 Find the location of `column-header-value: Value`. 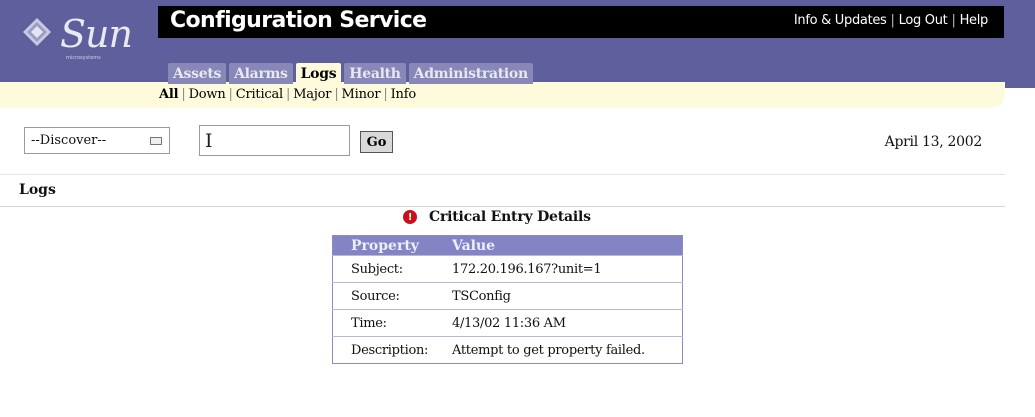

column-header-value: Value is located at coordinates (563, 245).